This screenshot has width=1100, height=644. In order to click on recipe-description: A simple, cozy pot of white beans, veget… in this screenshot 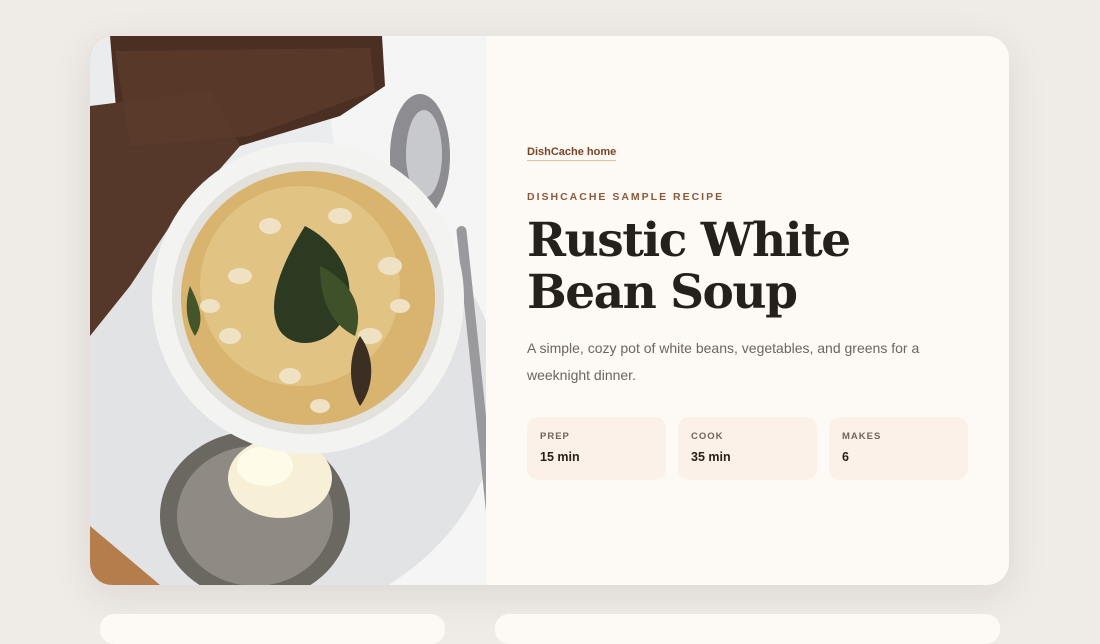, I will do `click(723, 361)`.